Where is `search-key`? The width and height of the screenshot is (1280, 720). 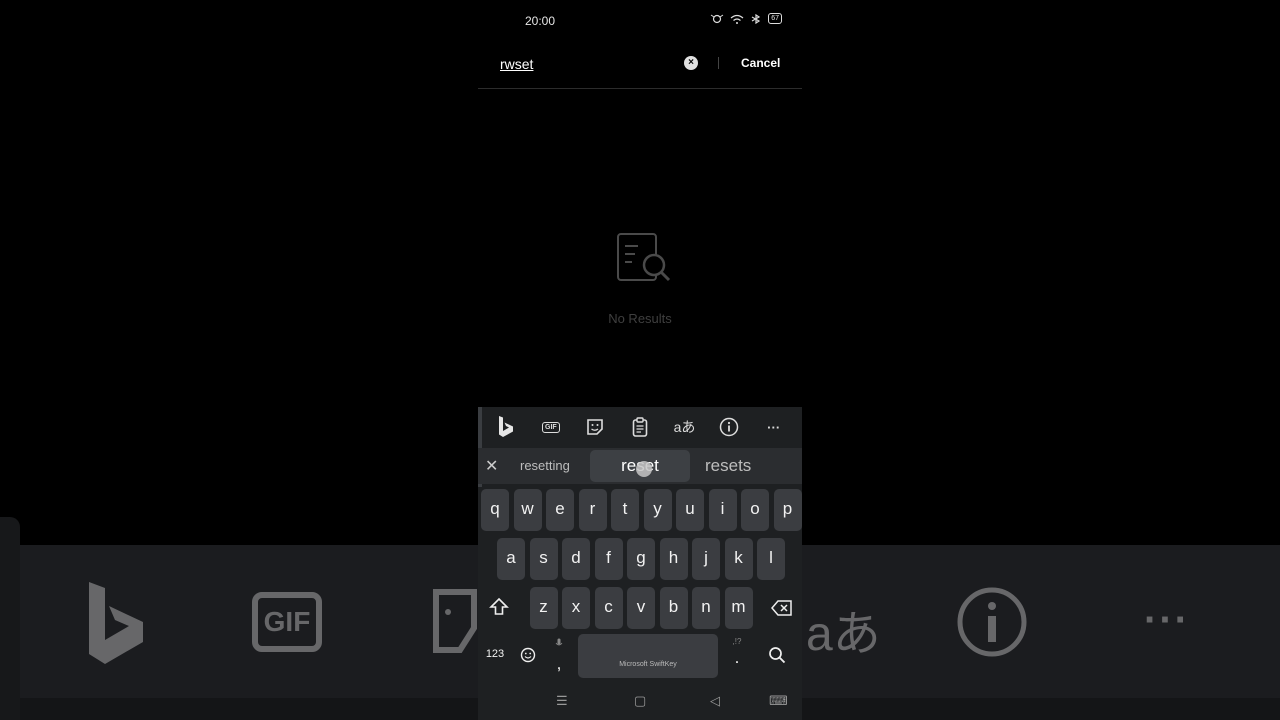 search-key is located at coordinates (777, 655).